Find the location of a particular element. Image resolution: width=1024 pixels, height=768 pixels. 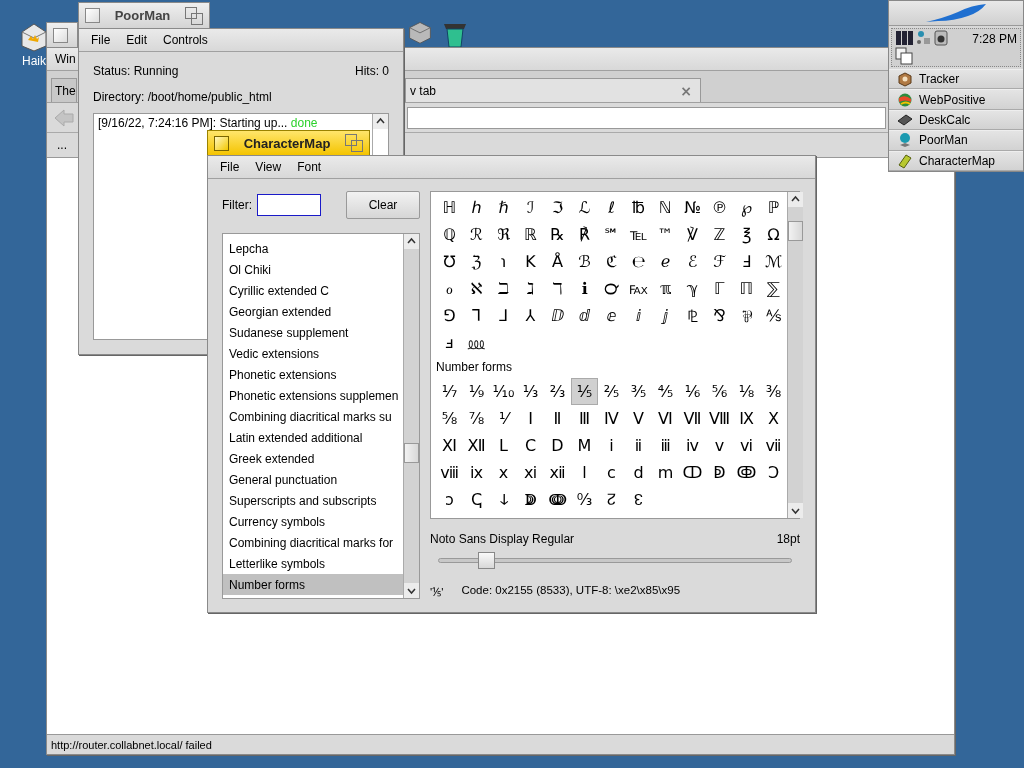

zoom-icon is located at coordinates (354, 143).